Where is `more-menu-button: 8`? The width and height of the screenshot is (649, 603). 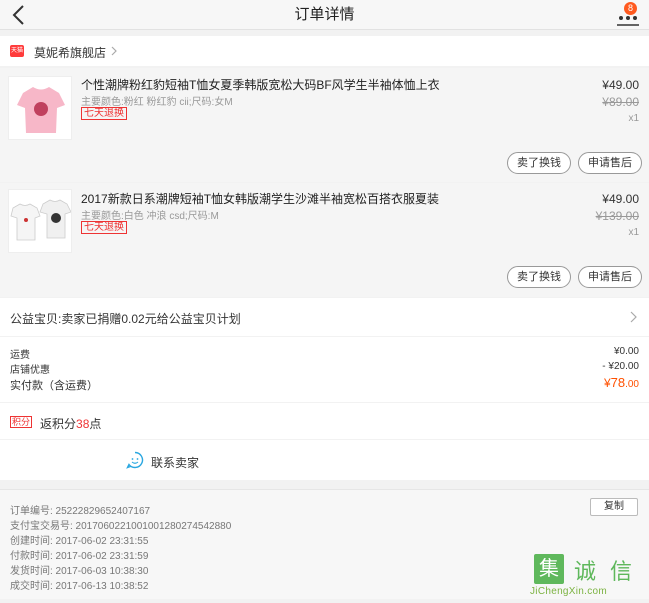
more-menu-button: 8 is located at coordinates (628, 15).